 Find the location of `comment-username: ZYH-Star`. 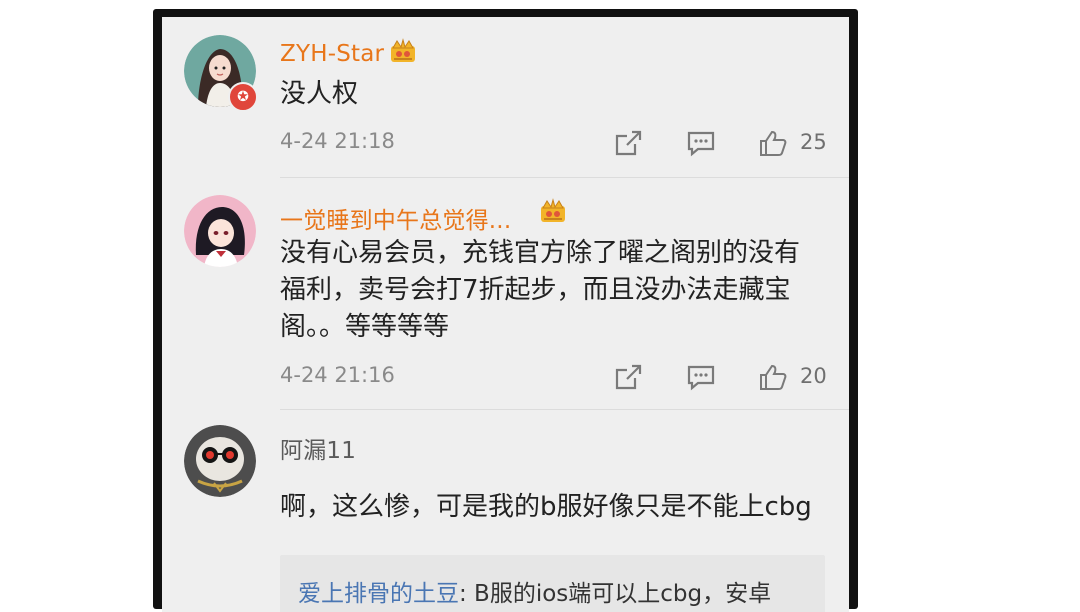

comment-username: ZYH-Star is located at coordinates (332, 54).